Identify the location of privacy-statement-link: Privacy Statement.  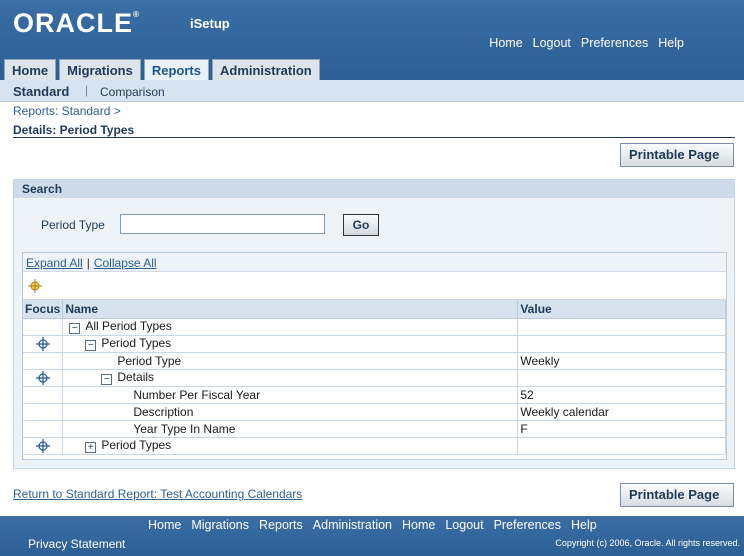
(76, 544).